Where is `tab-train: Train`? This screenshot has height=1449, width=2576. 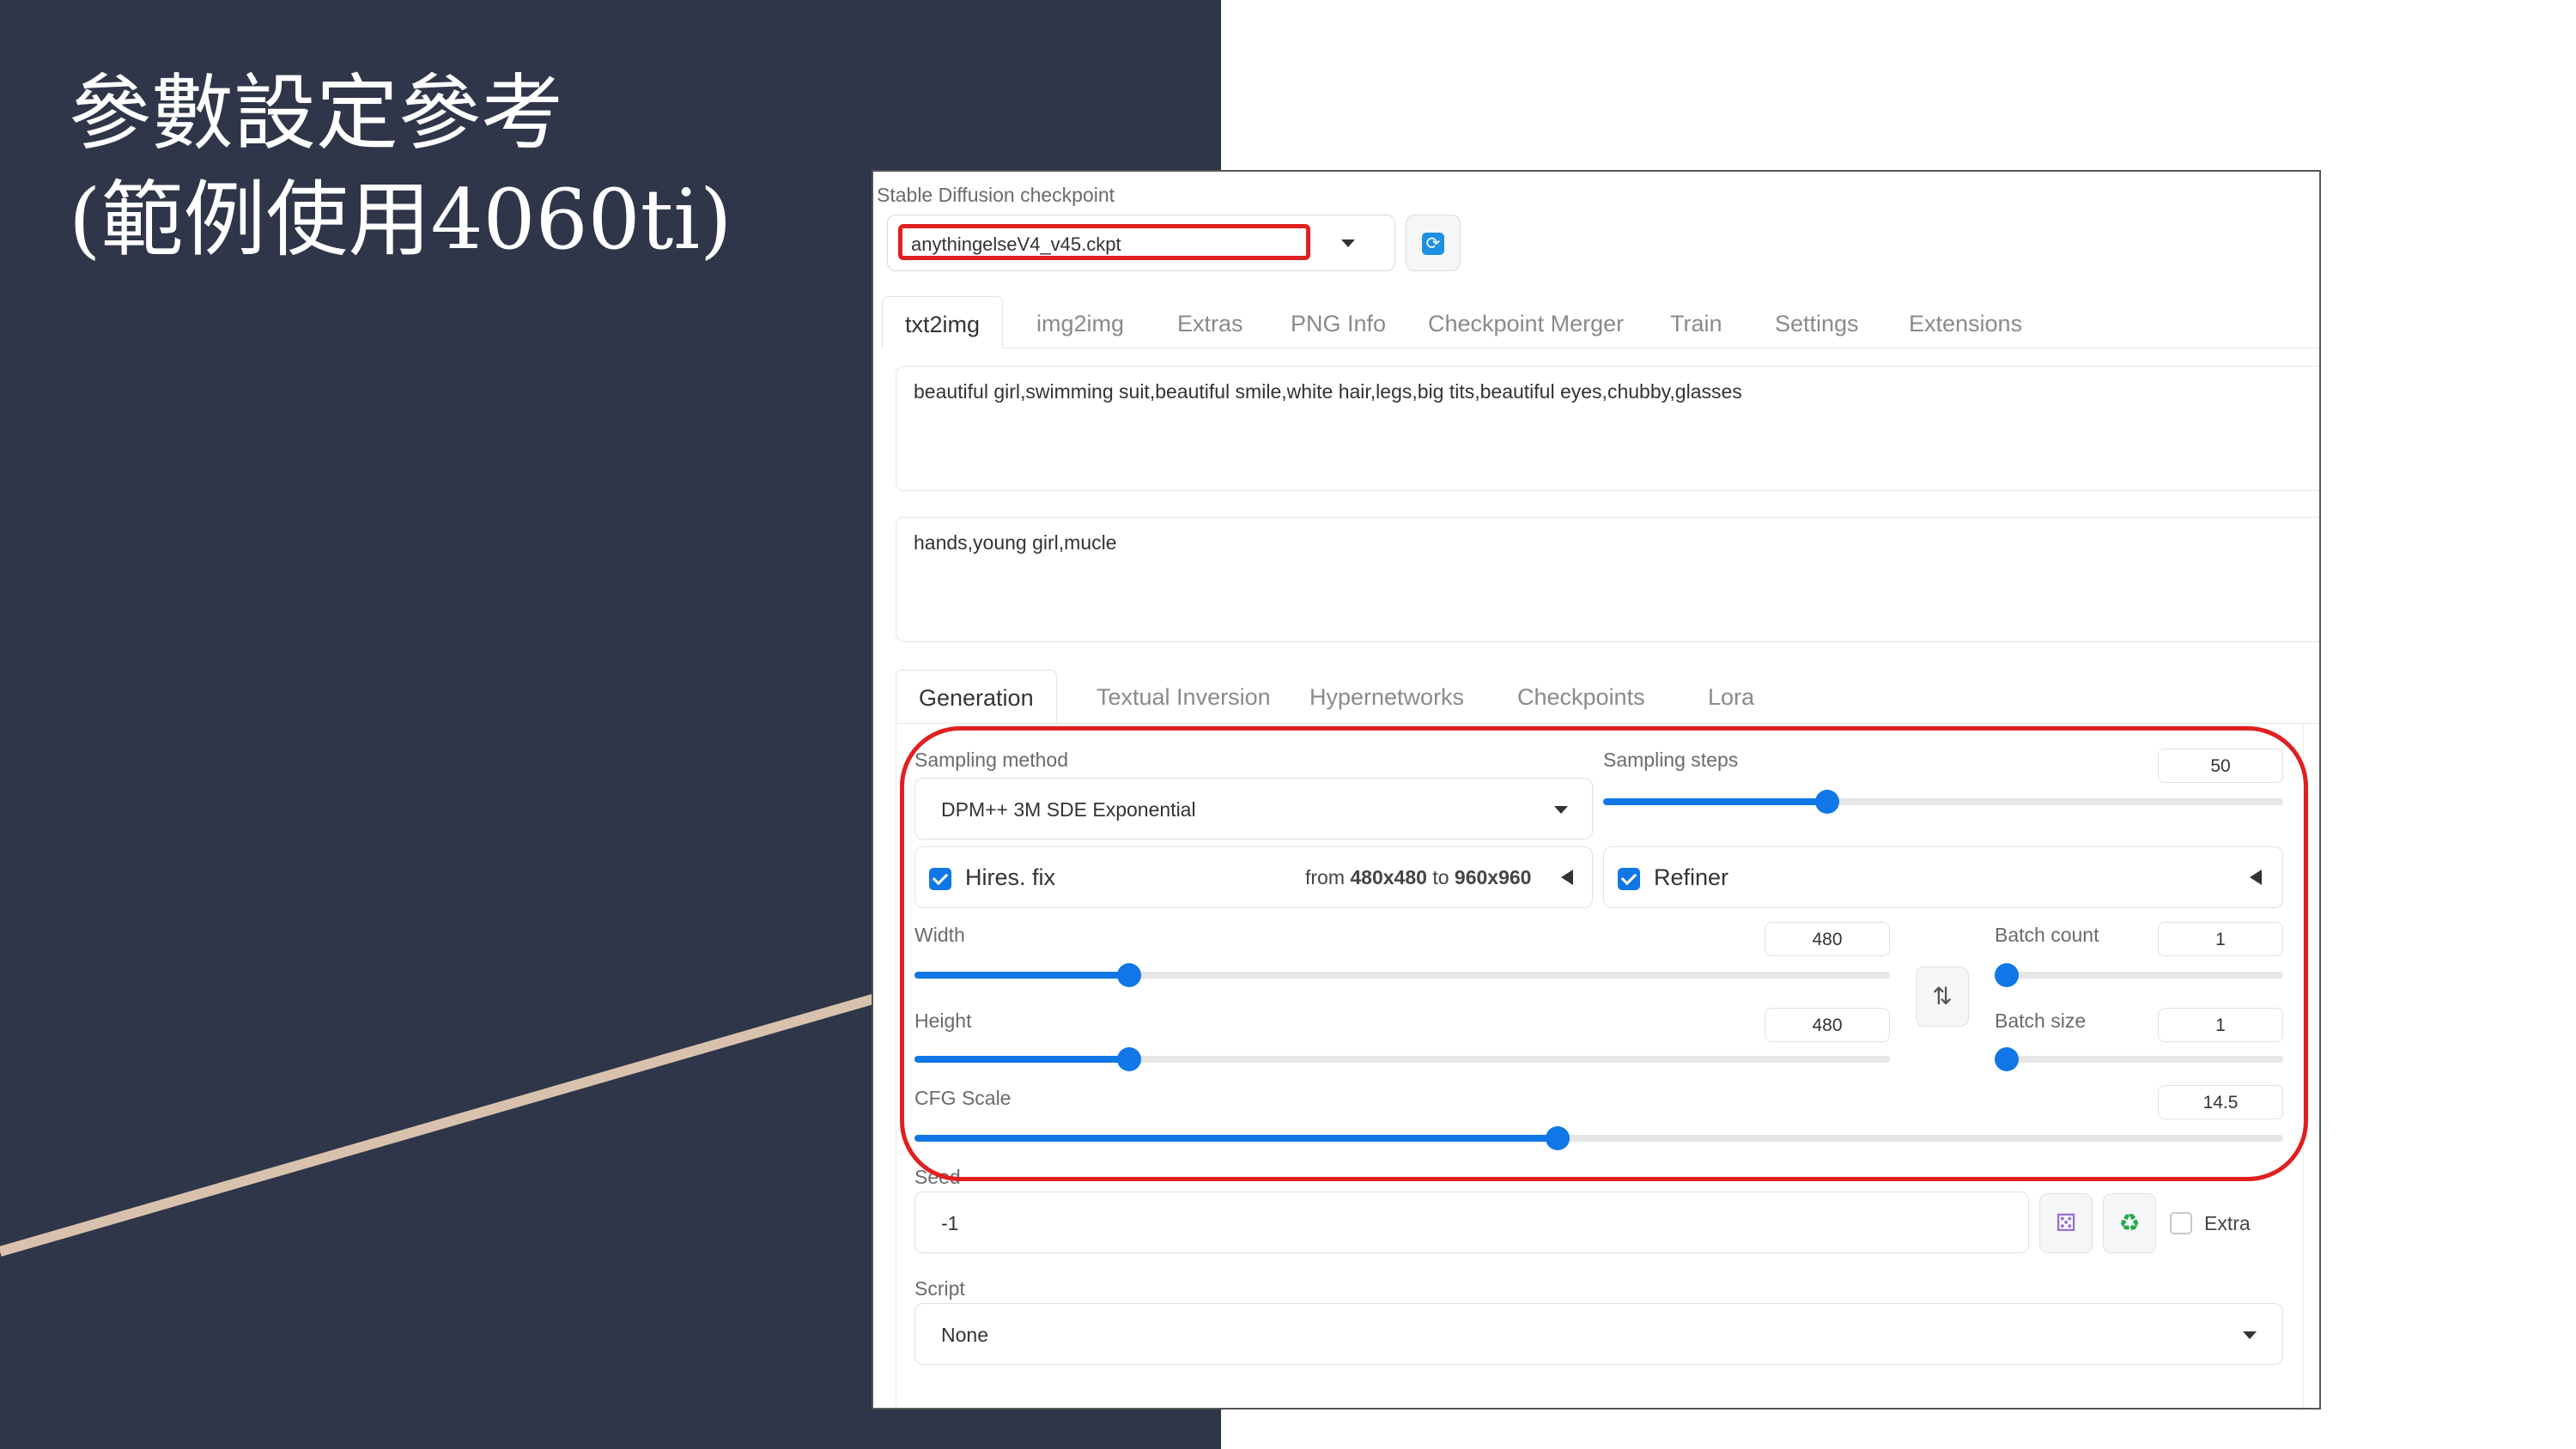
tab-train: Train is located at coordinates (1696, 322).